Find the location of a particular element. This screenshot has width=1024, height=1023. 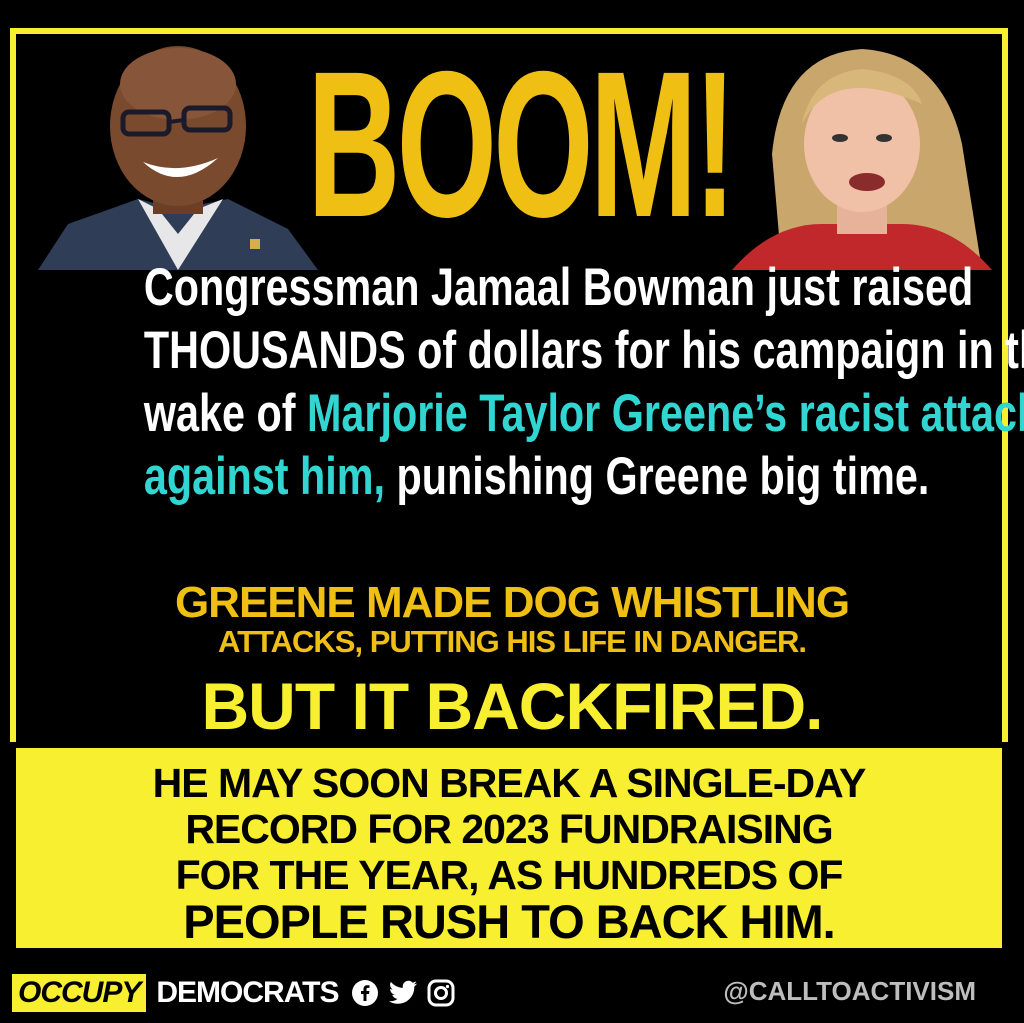

callout-line-2: RECORD FOR 2023 FUNDRAISING is located at coordinates (509, 829).